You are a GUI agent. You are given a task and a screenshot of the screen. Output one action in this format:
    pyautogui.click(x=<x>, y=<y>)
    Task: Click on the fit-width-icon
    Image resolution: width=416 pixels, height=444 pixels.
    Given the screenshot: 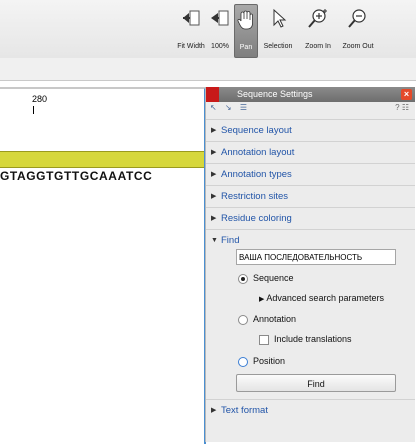 What is the action you would take?
    pyautogui.click(x=191, y=18)
    